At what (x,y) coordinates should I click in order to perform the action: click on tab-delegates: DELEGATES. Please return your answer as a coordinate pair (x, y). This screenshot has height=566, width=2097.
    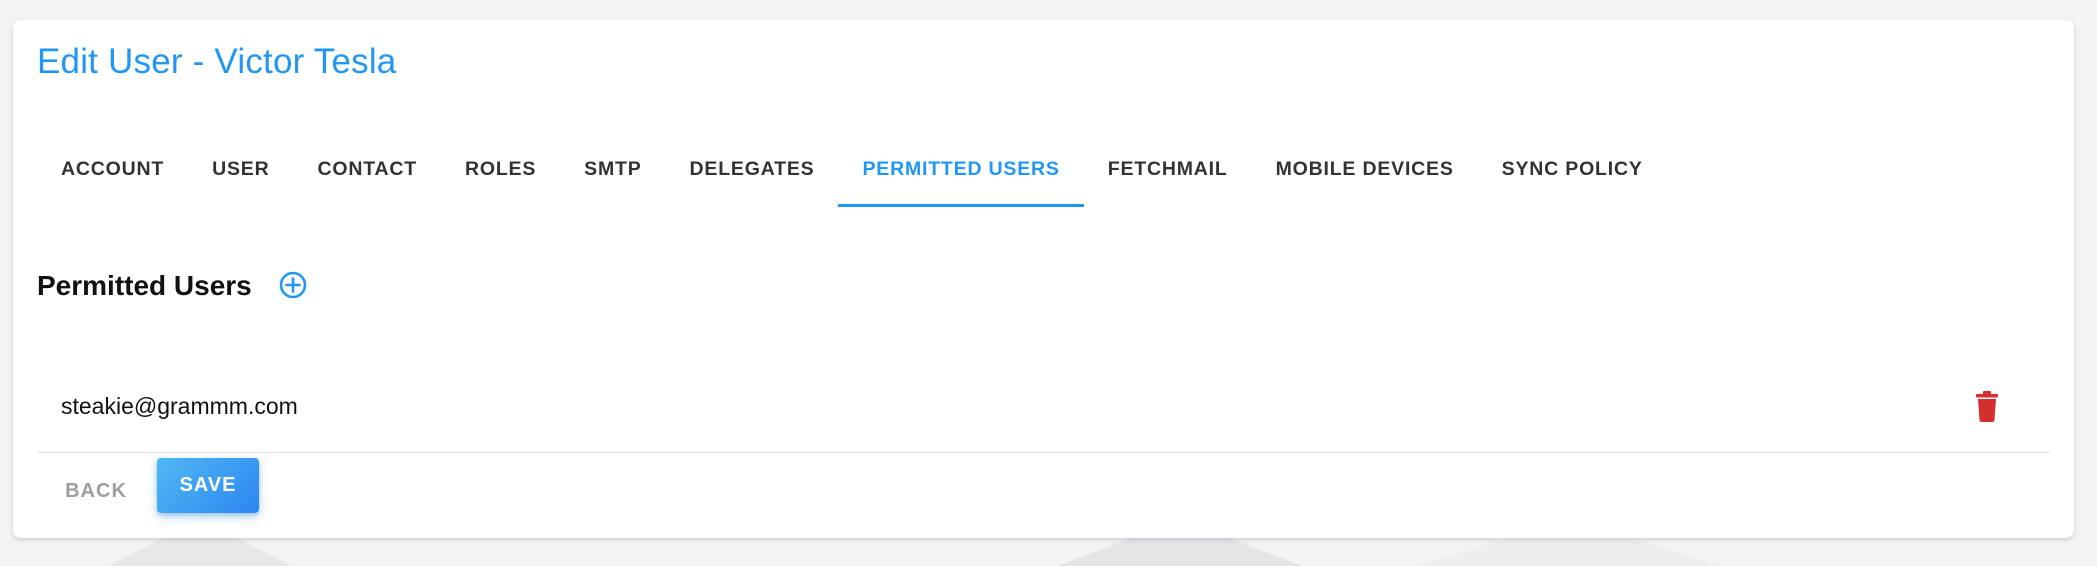
    Looking at the image, I should click on (752, 169).